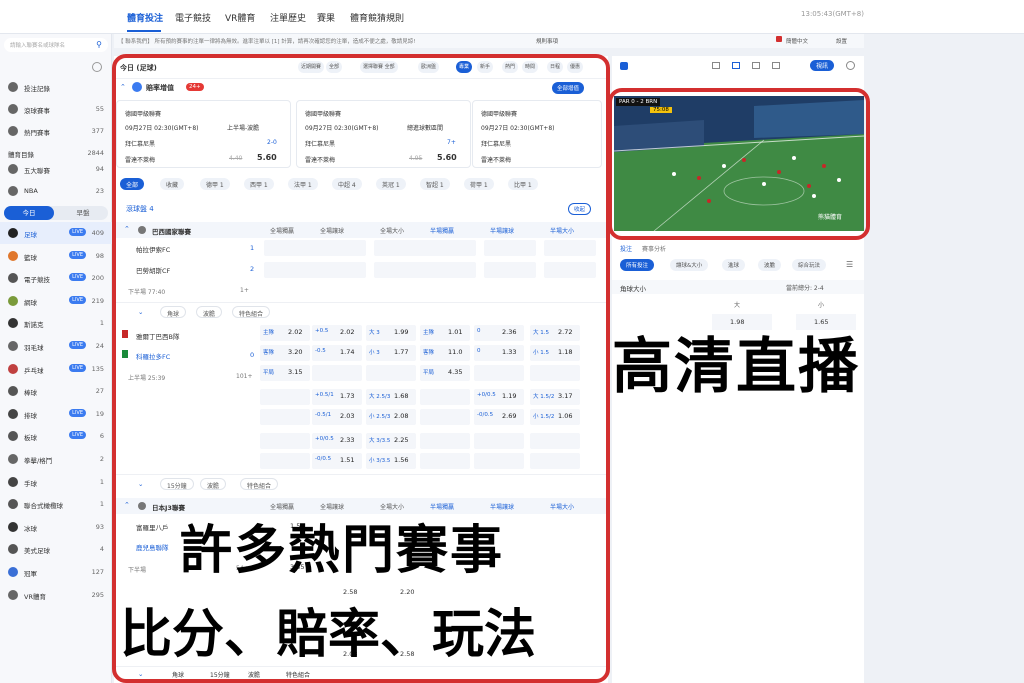  Describe the element at coordinates (97, 594) in the screenshot. I see `sport-count: 295` at that location.